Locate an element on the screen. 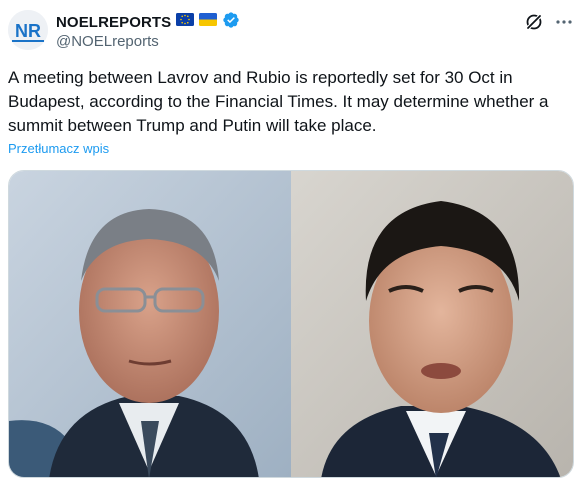 The image size is (588, 484). eu-flag-icon is located at coordinates (185, 22).